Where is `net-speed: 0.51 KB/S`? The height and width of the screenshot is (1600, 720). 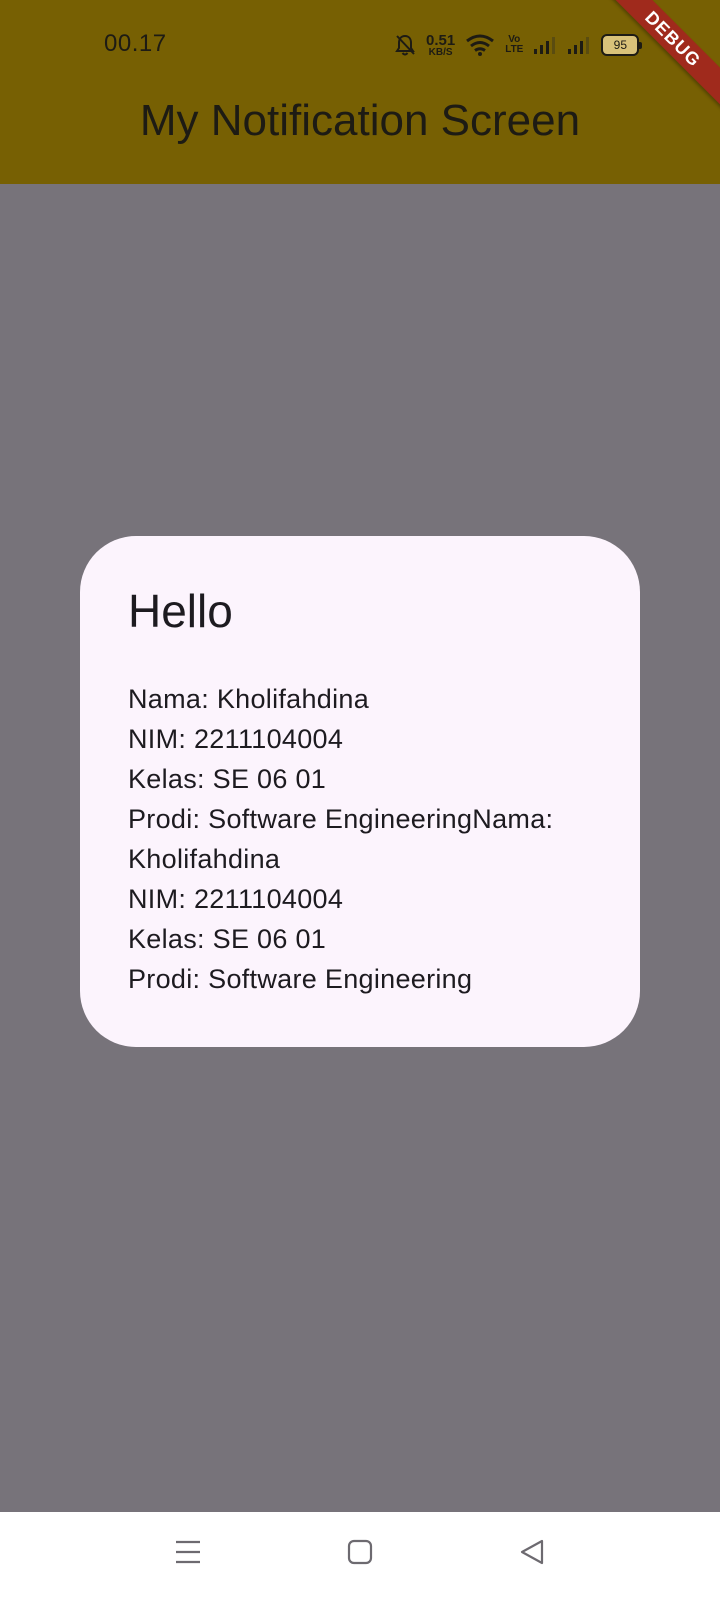
net-speed: 0.51 KB/S is located at coordinates (440, 45).